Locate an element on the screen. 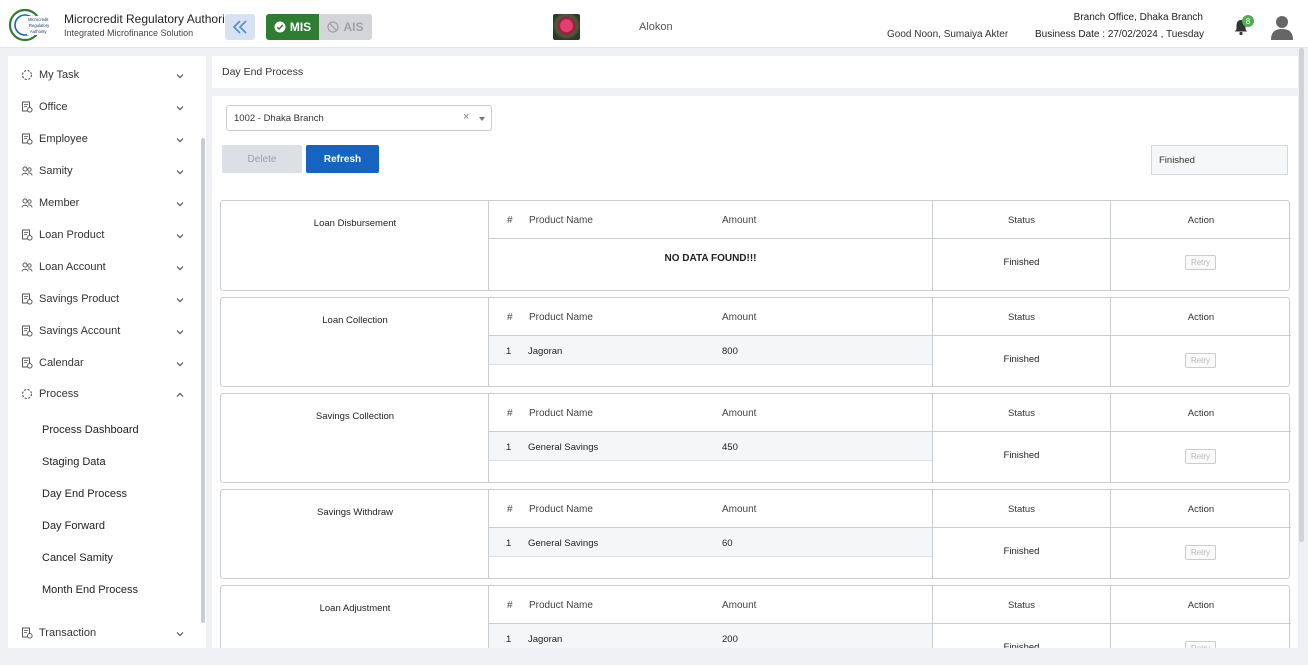 The image size is (1308, 665). circle-dashed-icon is located at coordinates (27, 75).